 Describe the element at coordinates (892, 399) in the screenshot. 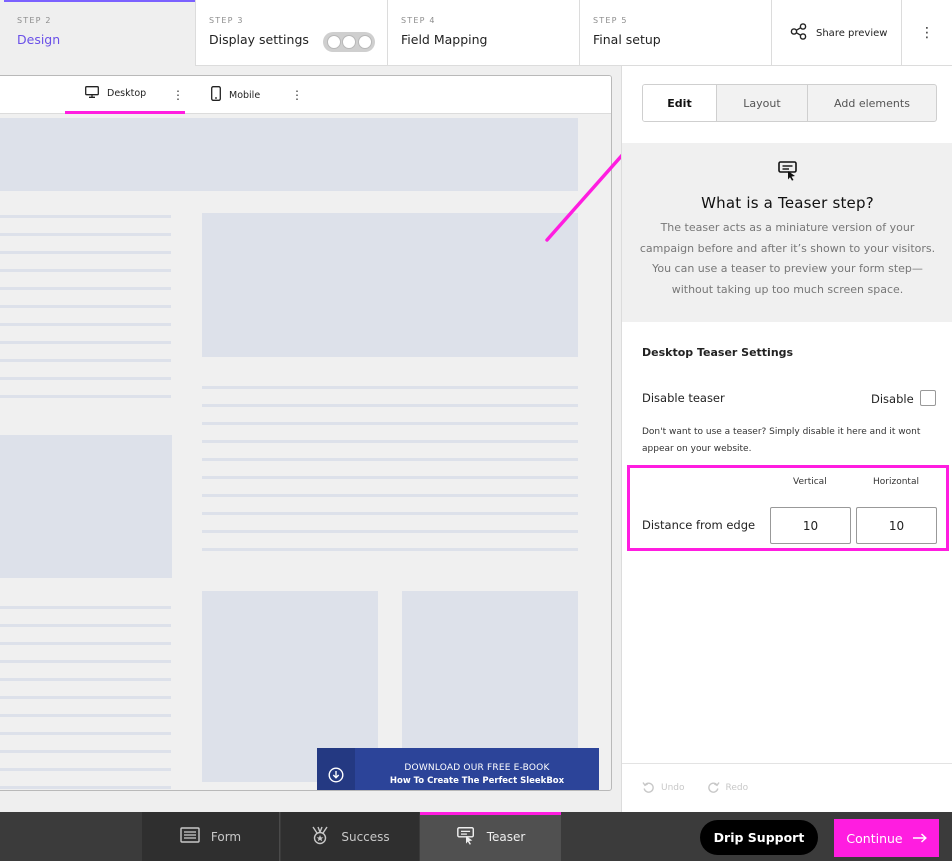

I see `disable-checkbox-label: Disable` at that location.